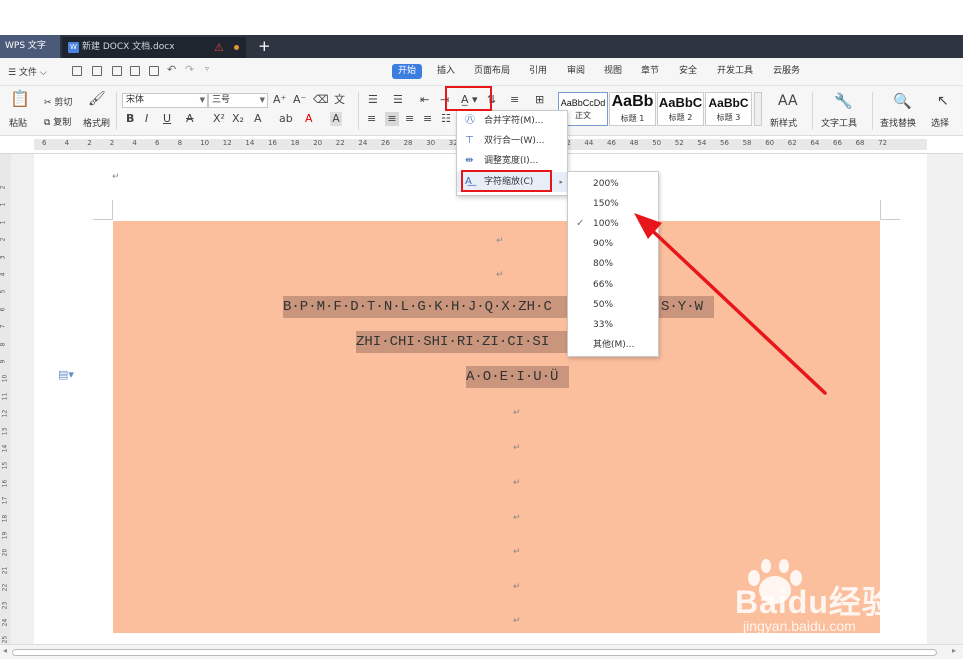  Describe the element at coordinates (5, 553) in the screenshot. I see `vertical-ruler-tick-label: 20` at that location.